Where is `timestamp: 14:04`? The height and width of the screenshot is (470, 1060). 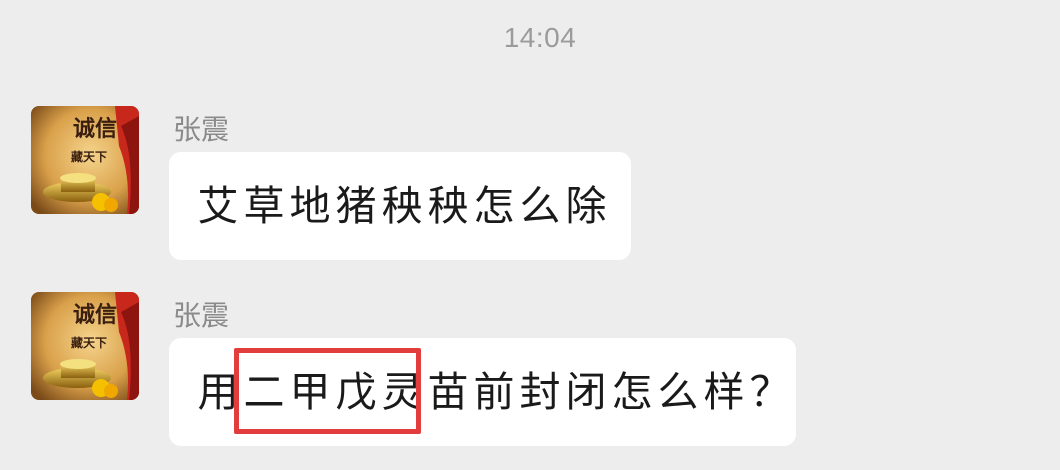
timestamp: 14:04 is located at coordinates (540, 37).